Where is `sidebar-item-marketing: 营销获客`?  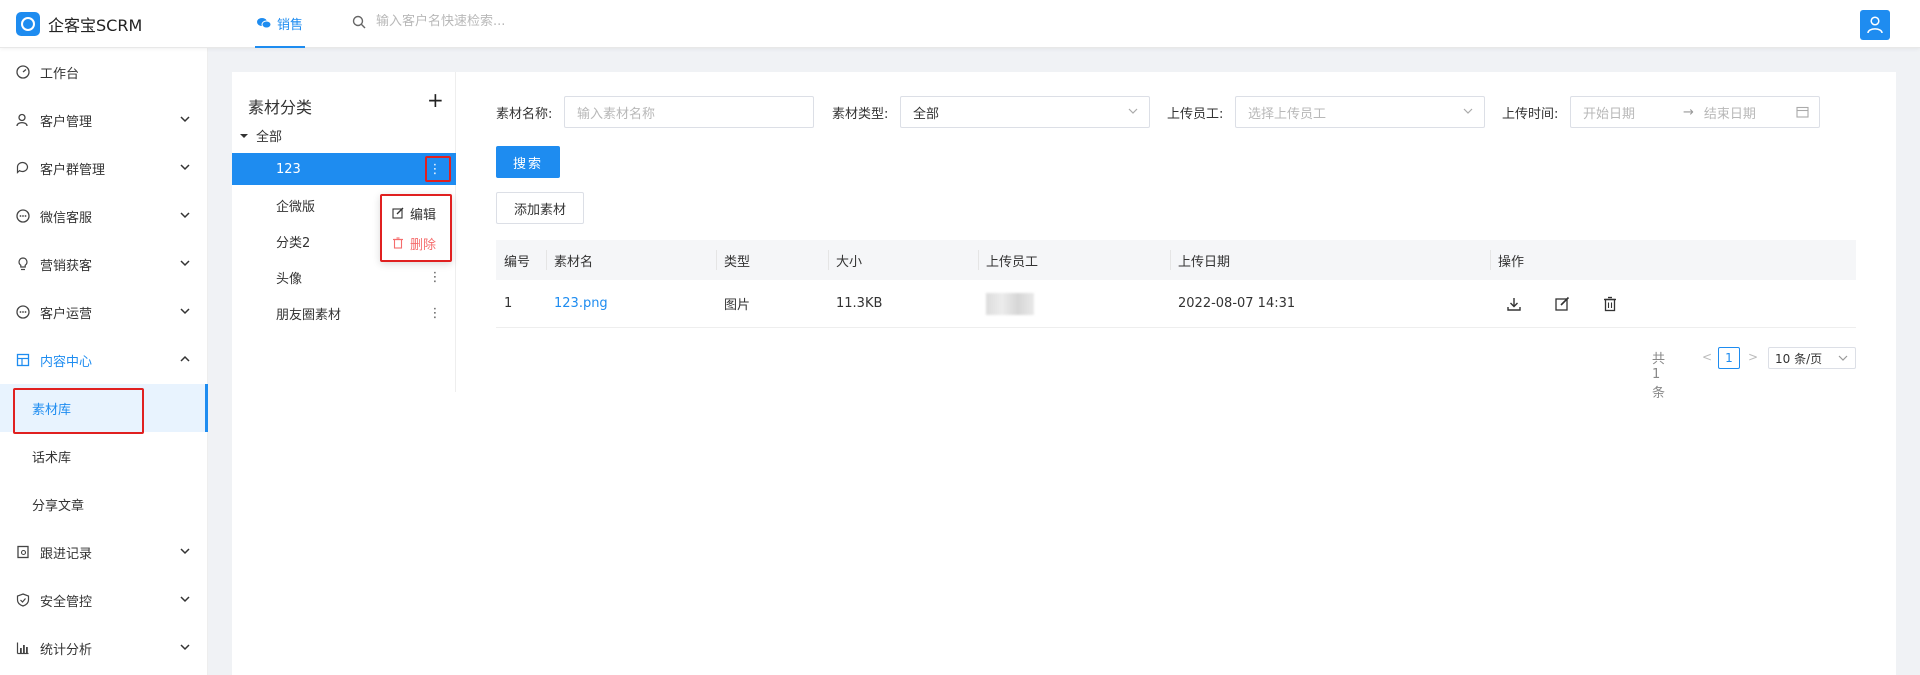
sidebar-item-marketing: 营销获客 is located at coordinates (104, 264).